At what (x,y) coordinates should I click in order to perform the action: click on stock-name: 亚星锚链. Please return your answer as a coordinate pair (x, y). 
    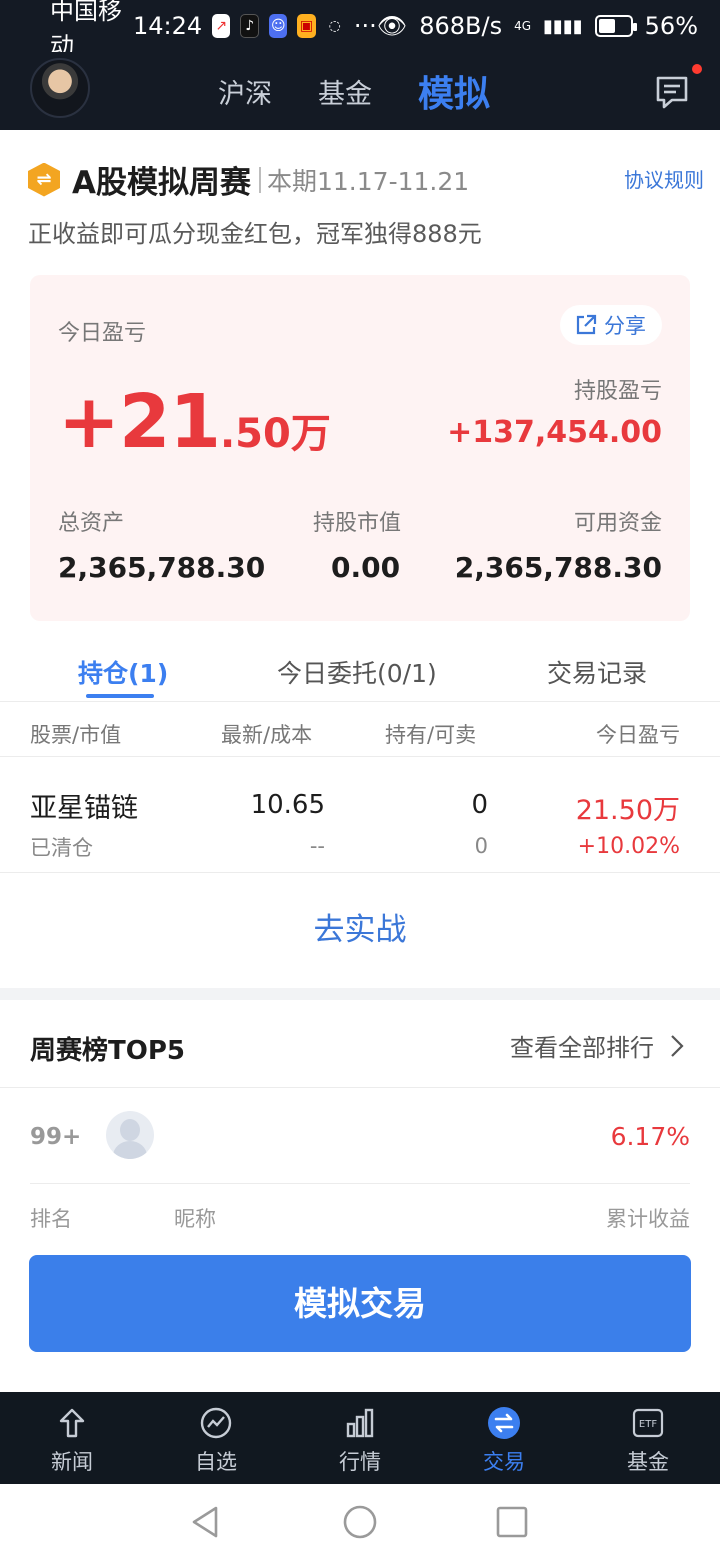
    Looking at the image, I should click on (84, 808).